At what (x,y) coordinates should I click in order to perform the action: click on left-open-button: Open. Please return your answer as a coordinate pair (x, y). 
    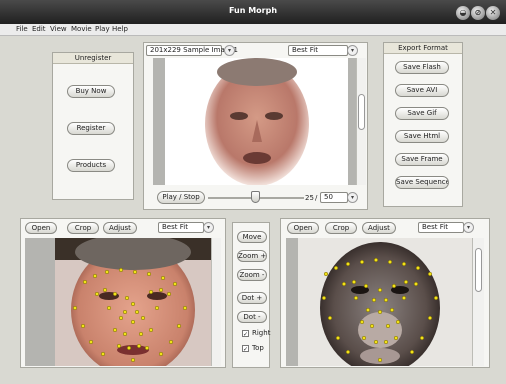
    Looking at the image, I should click on (41, 228).